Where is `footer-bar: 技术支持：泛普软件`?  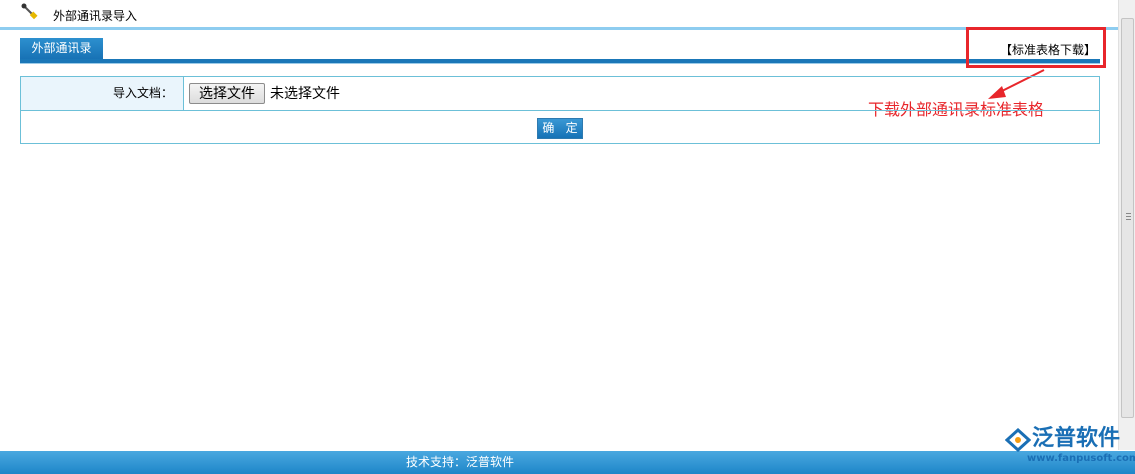 footer-bar: 技术支持：泛普软件 is located at coordinates (567, 462).